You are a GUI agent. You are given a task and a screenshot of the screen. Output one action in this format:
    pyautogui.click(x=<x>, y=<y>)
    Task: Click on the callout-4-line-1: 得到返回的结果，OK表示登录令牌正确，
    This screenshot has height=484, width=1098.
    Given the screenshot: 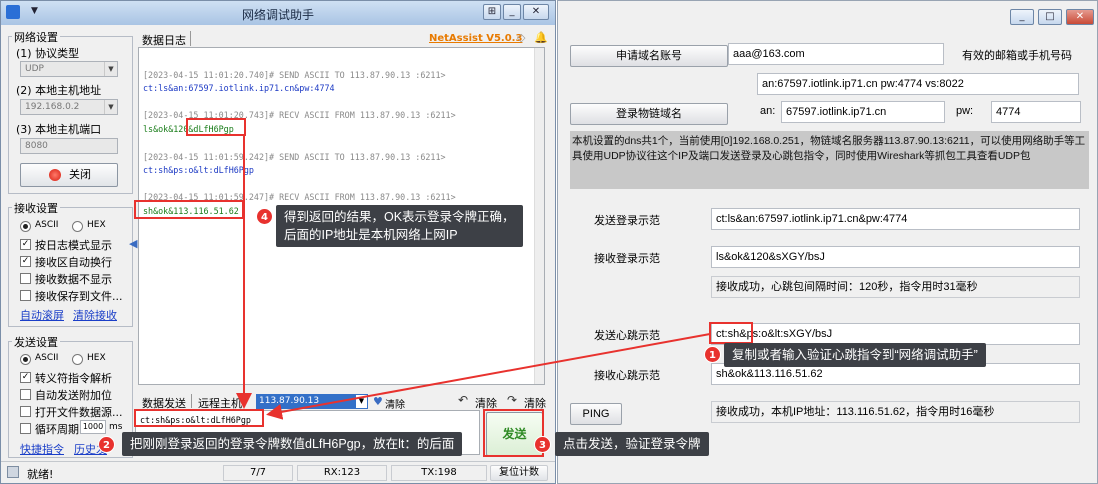 What is the action you would take?
    pyautogui.click(x=399, y=217)
    